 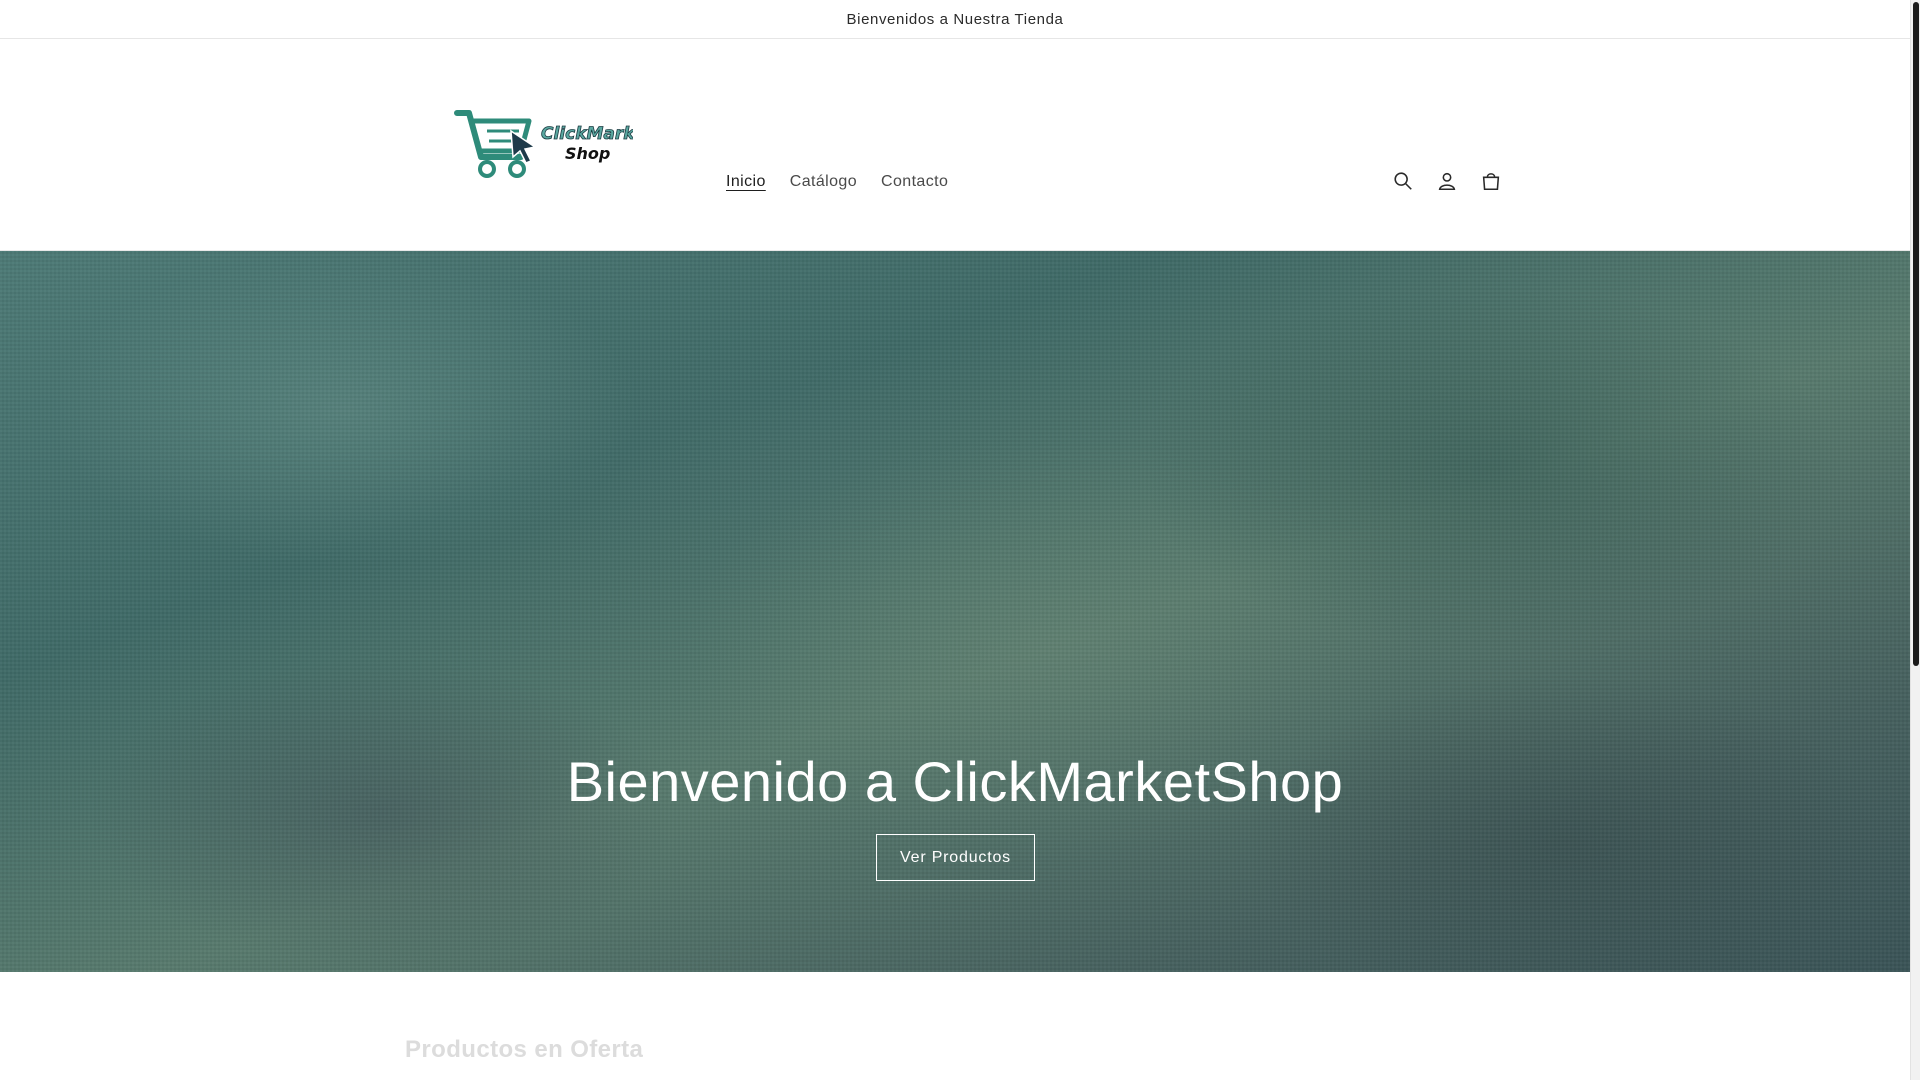 I want to click on vertical-scrollbar, so click(x=1915, y=540).